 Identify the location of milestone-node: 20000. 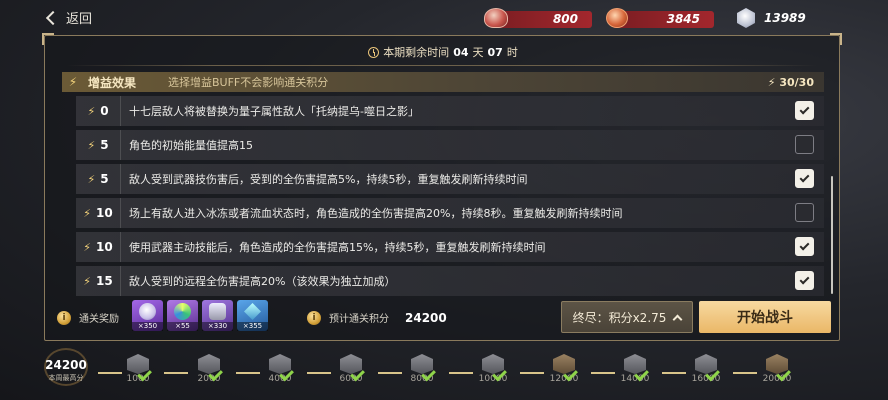
(777, 374).